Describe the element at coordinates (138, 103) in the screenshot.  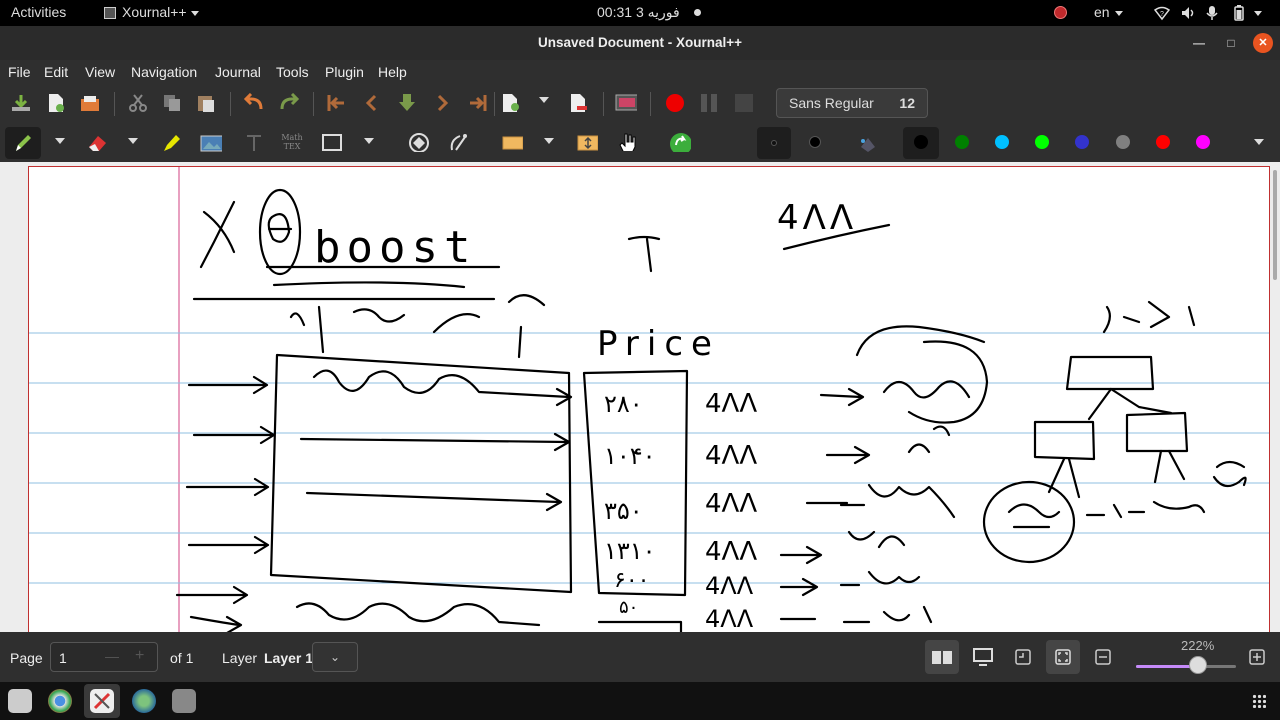
I see `cut-icon` at that location.